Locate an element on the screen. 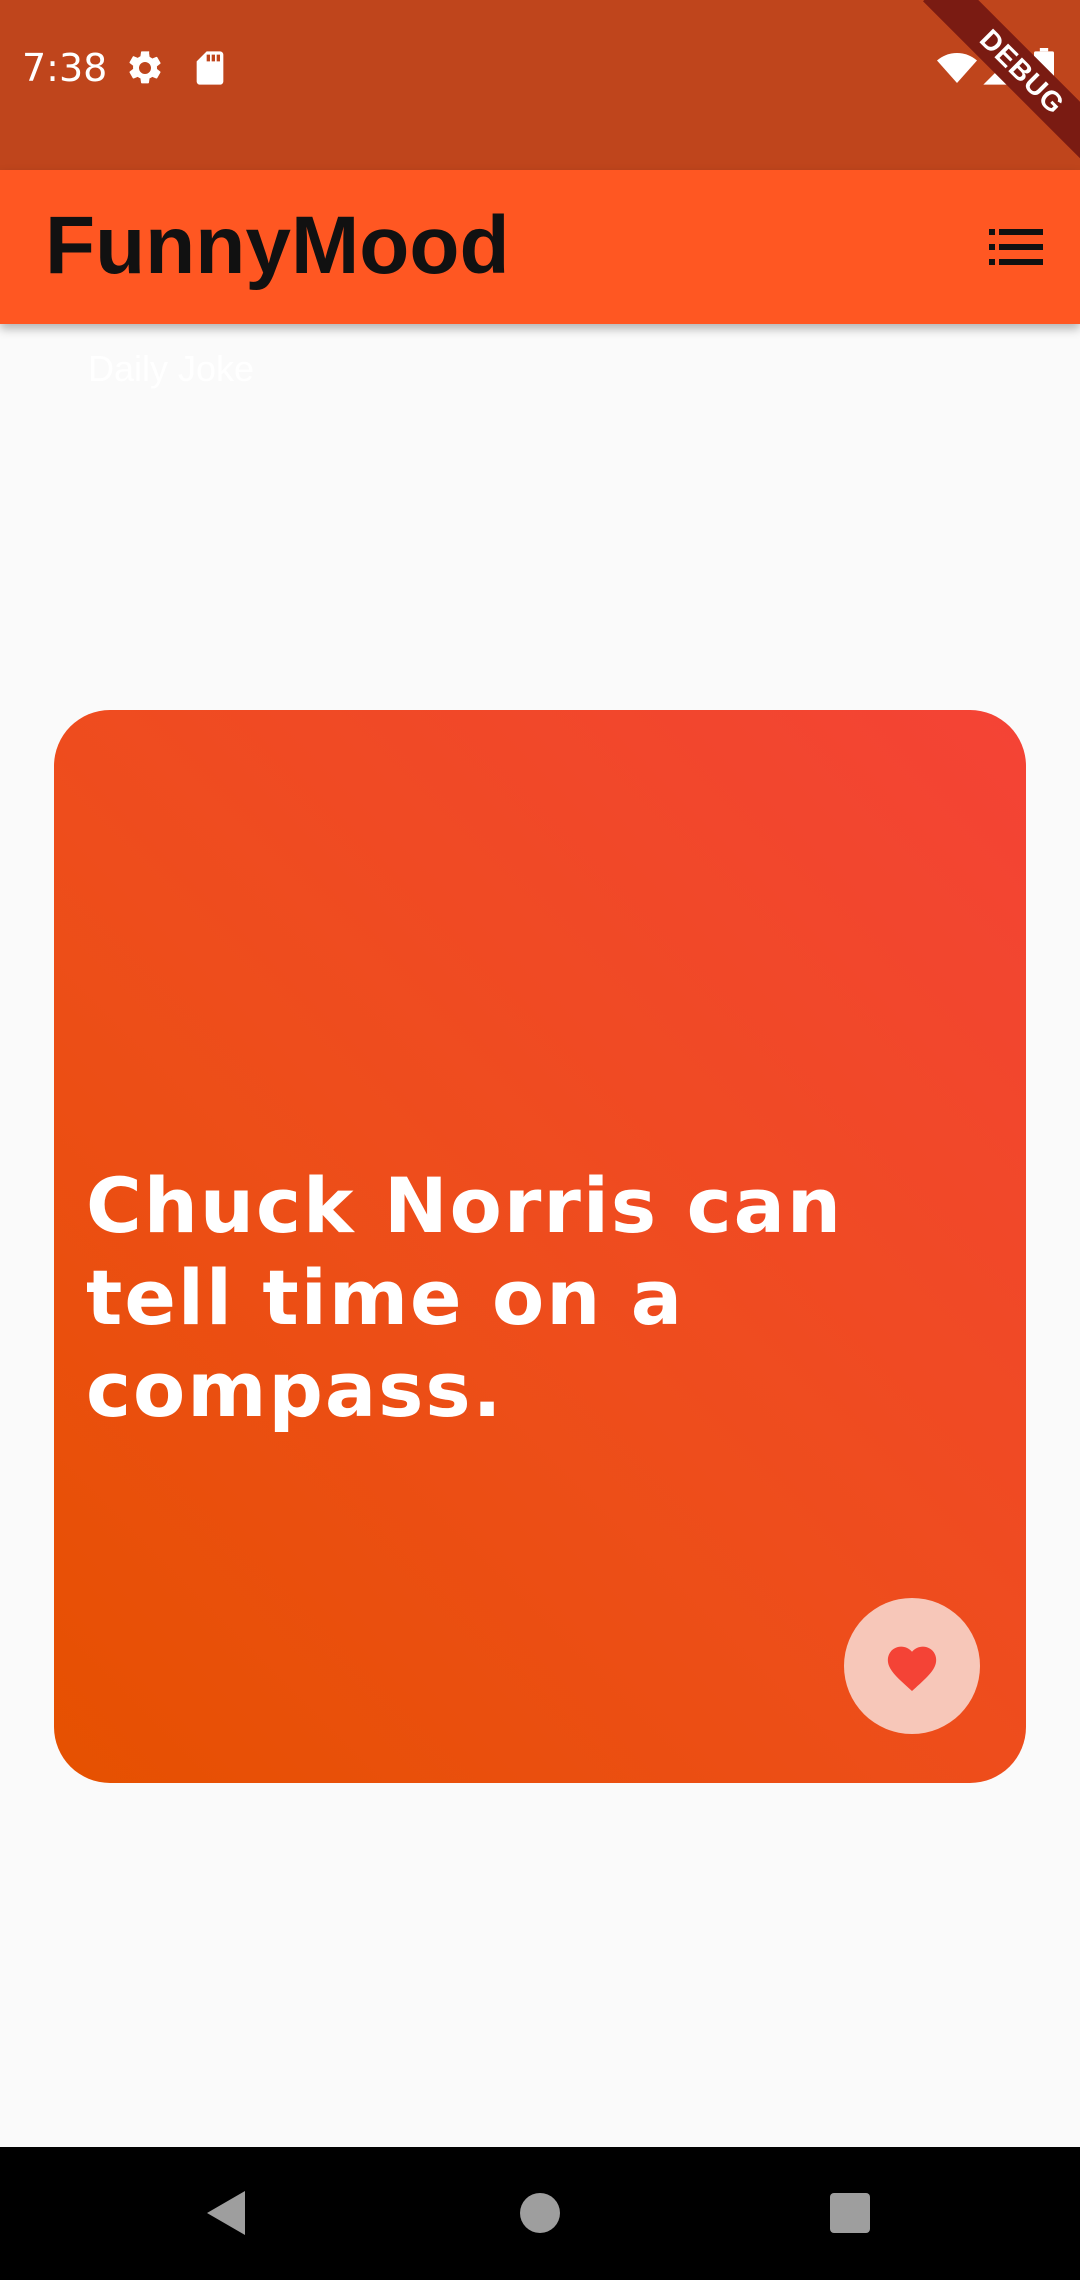 The height and width of the screenshot is (2280, 1080). settings-icon is located at coordinates (145, 67).